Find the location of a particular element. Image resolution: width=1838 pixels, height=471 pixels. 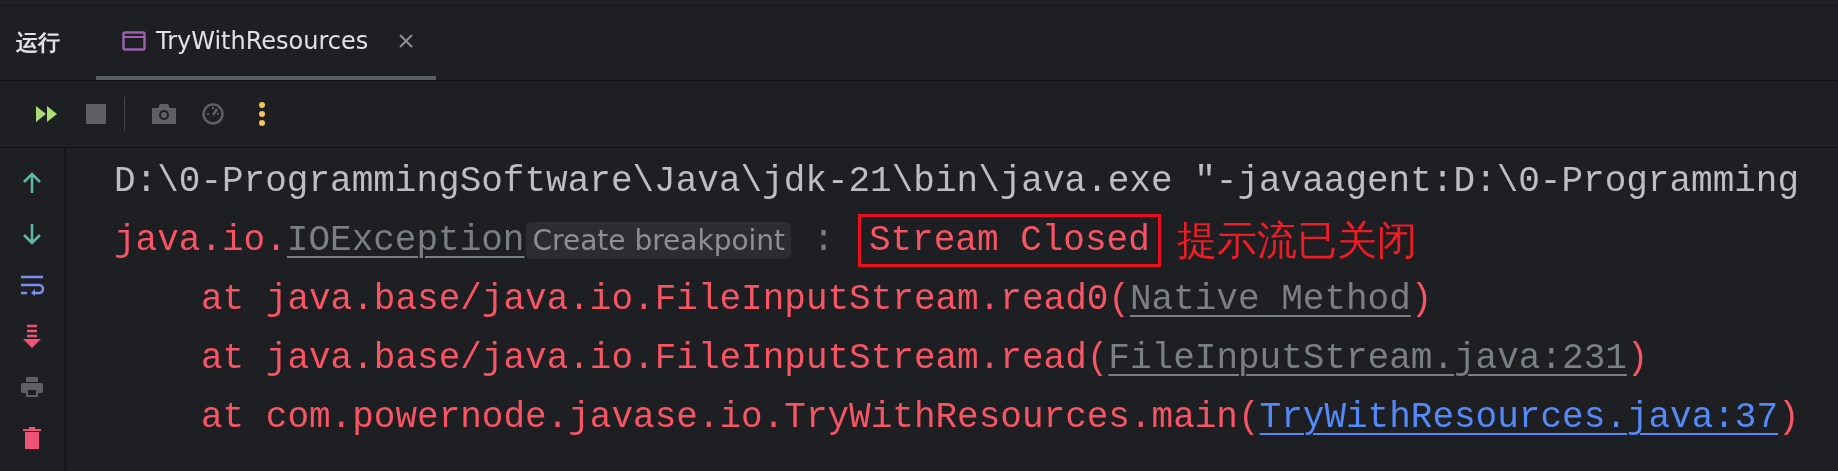

more-icon is located at coordinates (261, 114).